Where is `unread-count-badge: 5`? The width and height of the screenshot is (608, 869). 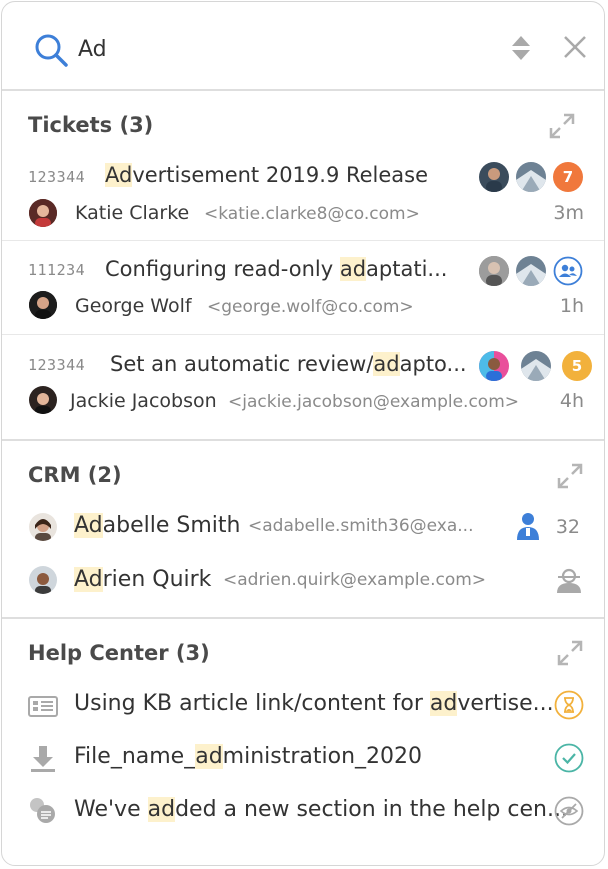 unread-count-badge: 5 is located at coordinates (577, 366).